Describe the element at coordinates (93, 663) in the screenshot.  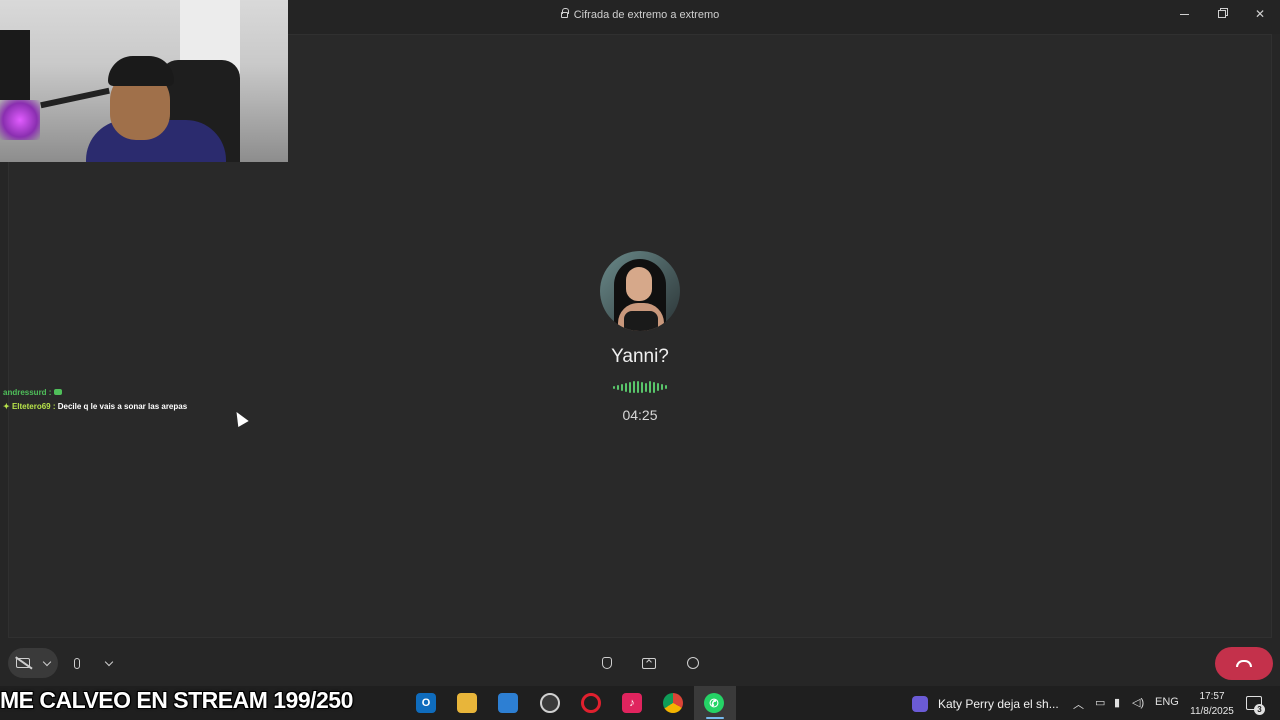
I see `mic-toggle-button` at that location.